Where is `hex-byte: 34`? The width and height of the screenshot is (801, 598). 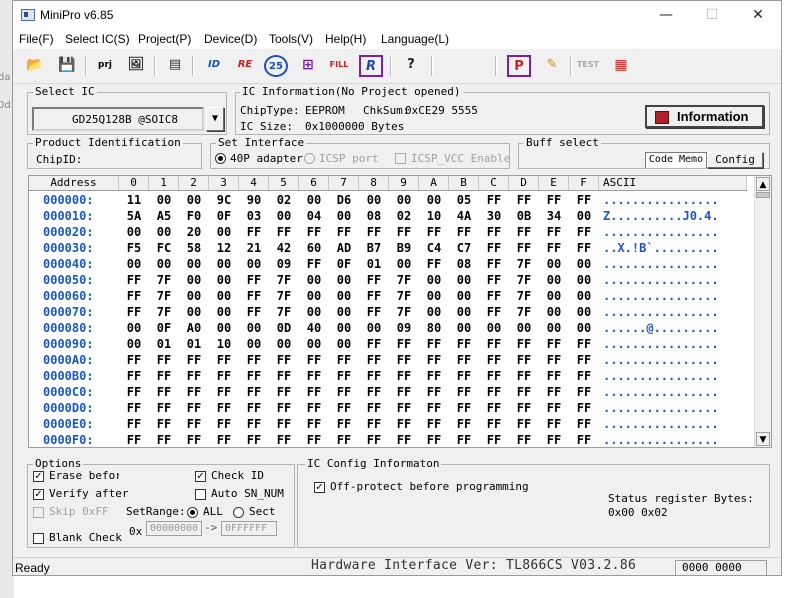 hex-byte: 34 is located at coordinates (554, 216).